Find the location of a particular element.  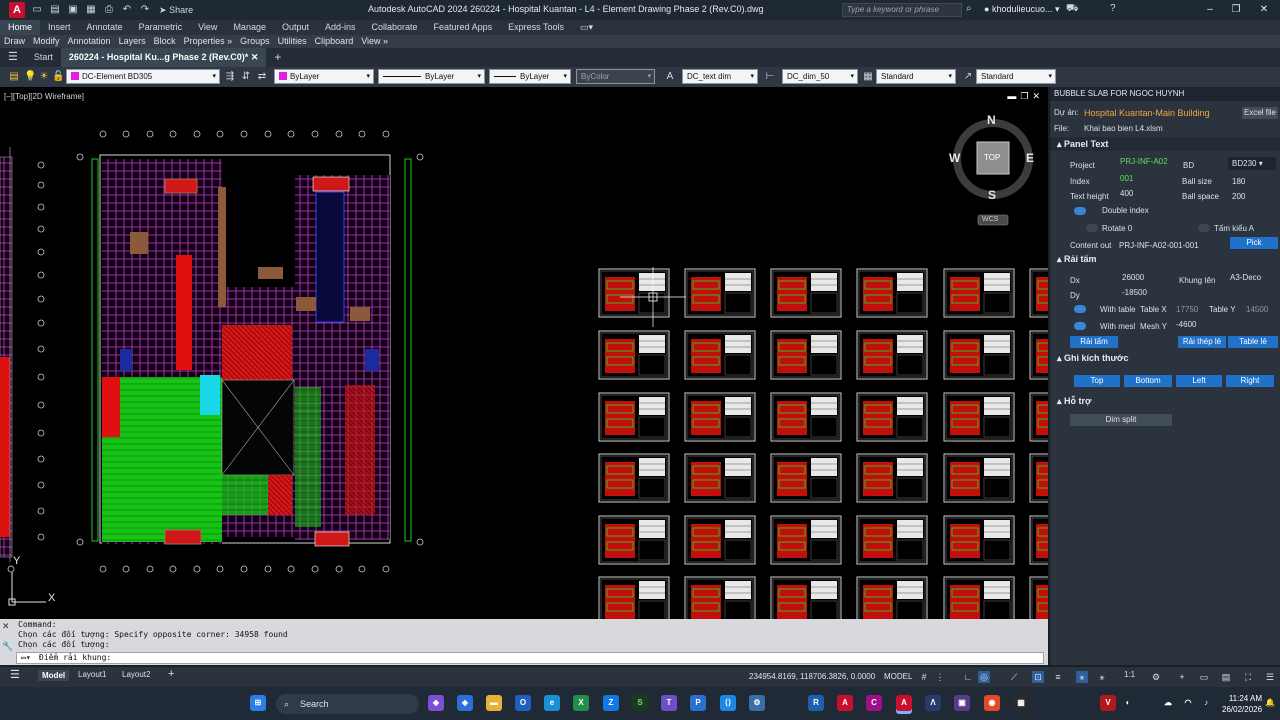

tab-manage: Manage is located at coordinates (249, 27).